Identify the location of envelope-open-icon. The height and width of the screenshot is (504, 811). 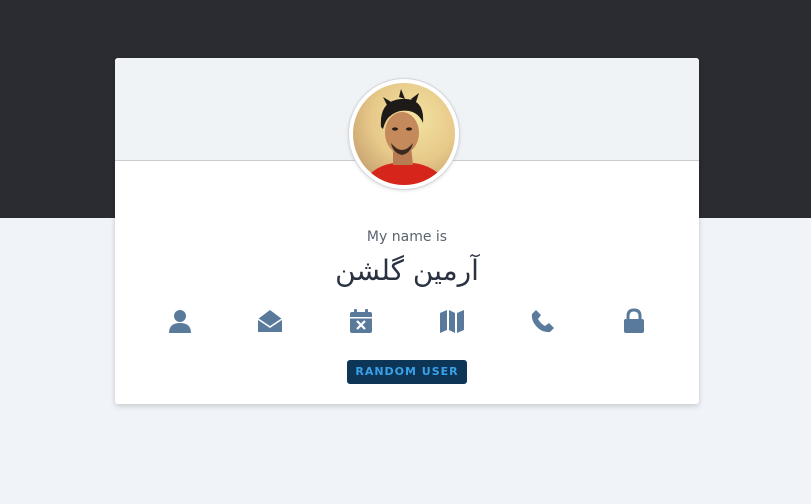
(270, 321).